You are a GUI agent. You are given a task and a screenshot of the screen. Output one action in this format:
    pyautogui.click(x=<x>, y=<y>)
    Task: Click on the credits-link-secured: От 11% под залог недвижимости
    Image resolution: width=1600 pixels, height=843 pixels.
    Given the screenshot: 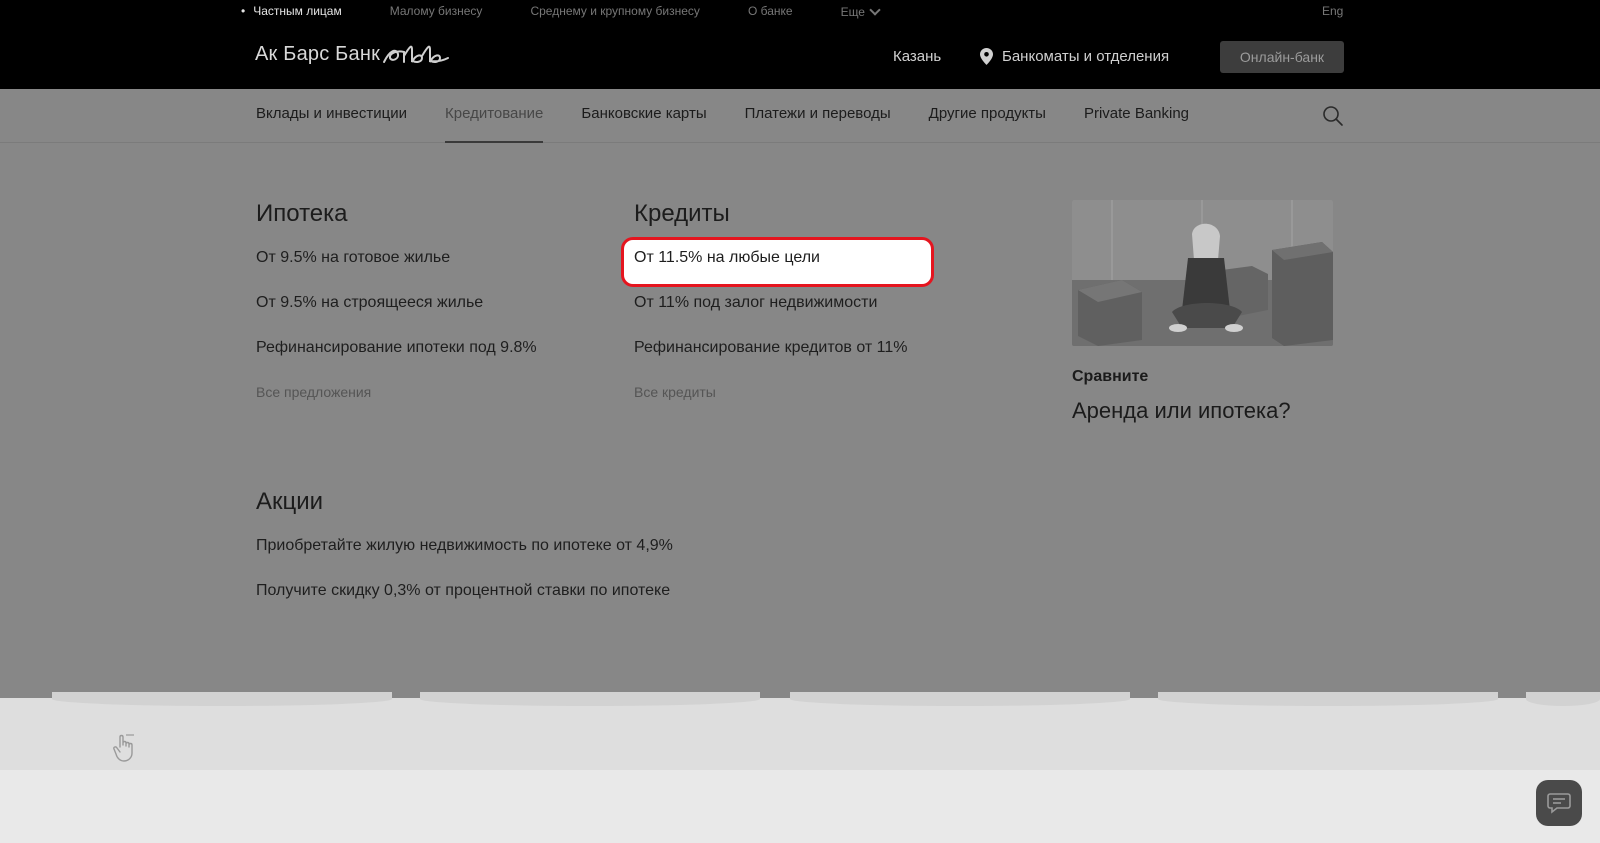 What is the action you would take?
    pyautogui.click(x=755, y=303)
    